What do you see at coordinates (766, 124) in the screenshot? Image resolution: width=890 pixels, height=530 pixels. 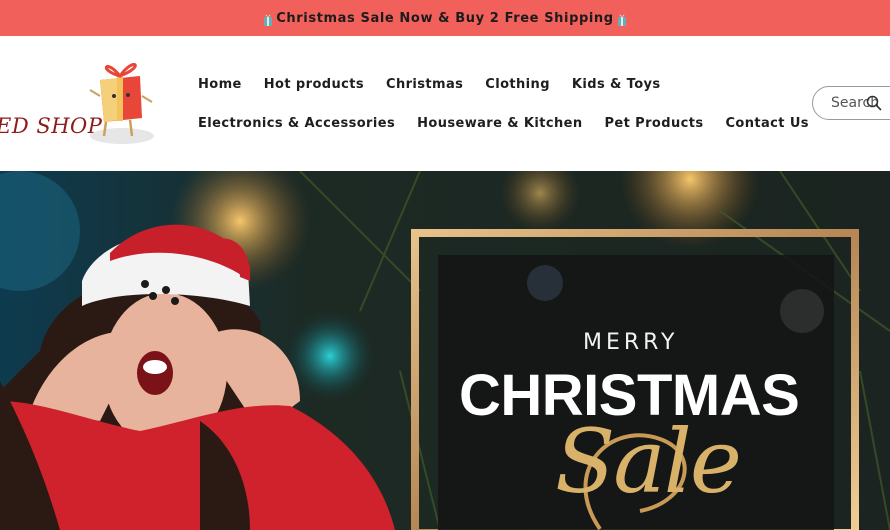 I see `nav-item-contact-us: Contact Us` at bounding box center [766, 124].